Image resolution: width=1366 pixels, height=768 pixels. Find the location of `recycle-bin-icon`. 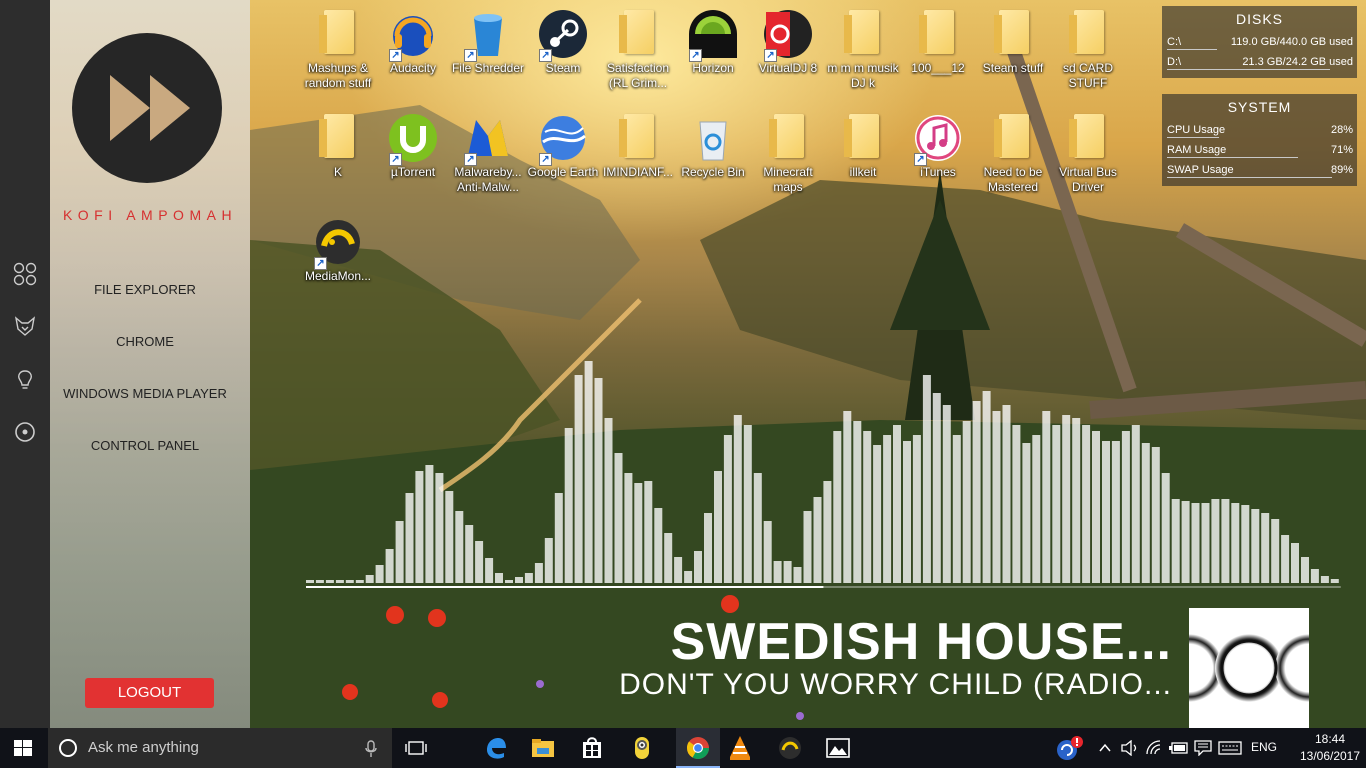

recycle-bin-icon is located at coordinates (713, 138).